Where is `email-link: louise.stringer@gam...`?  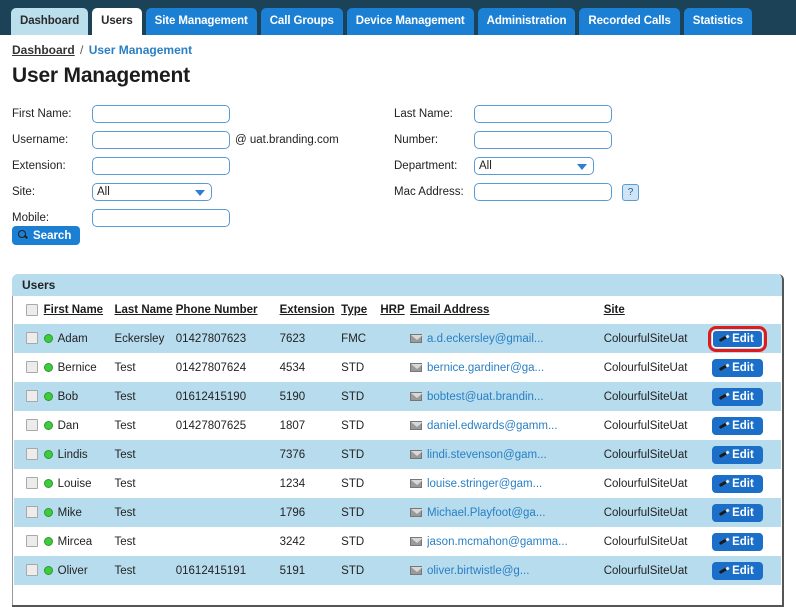
email-link: louise.stringer@gam... is located at coordinates (484, 484).